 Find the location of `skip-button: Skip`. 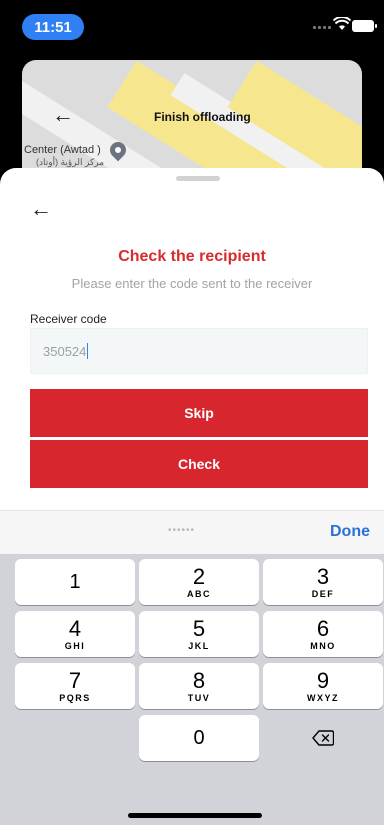

skip-button: Skip is located at coordinates (199, 413).